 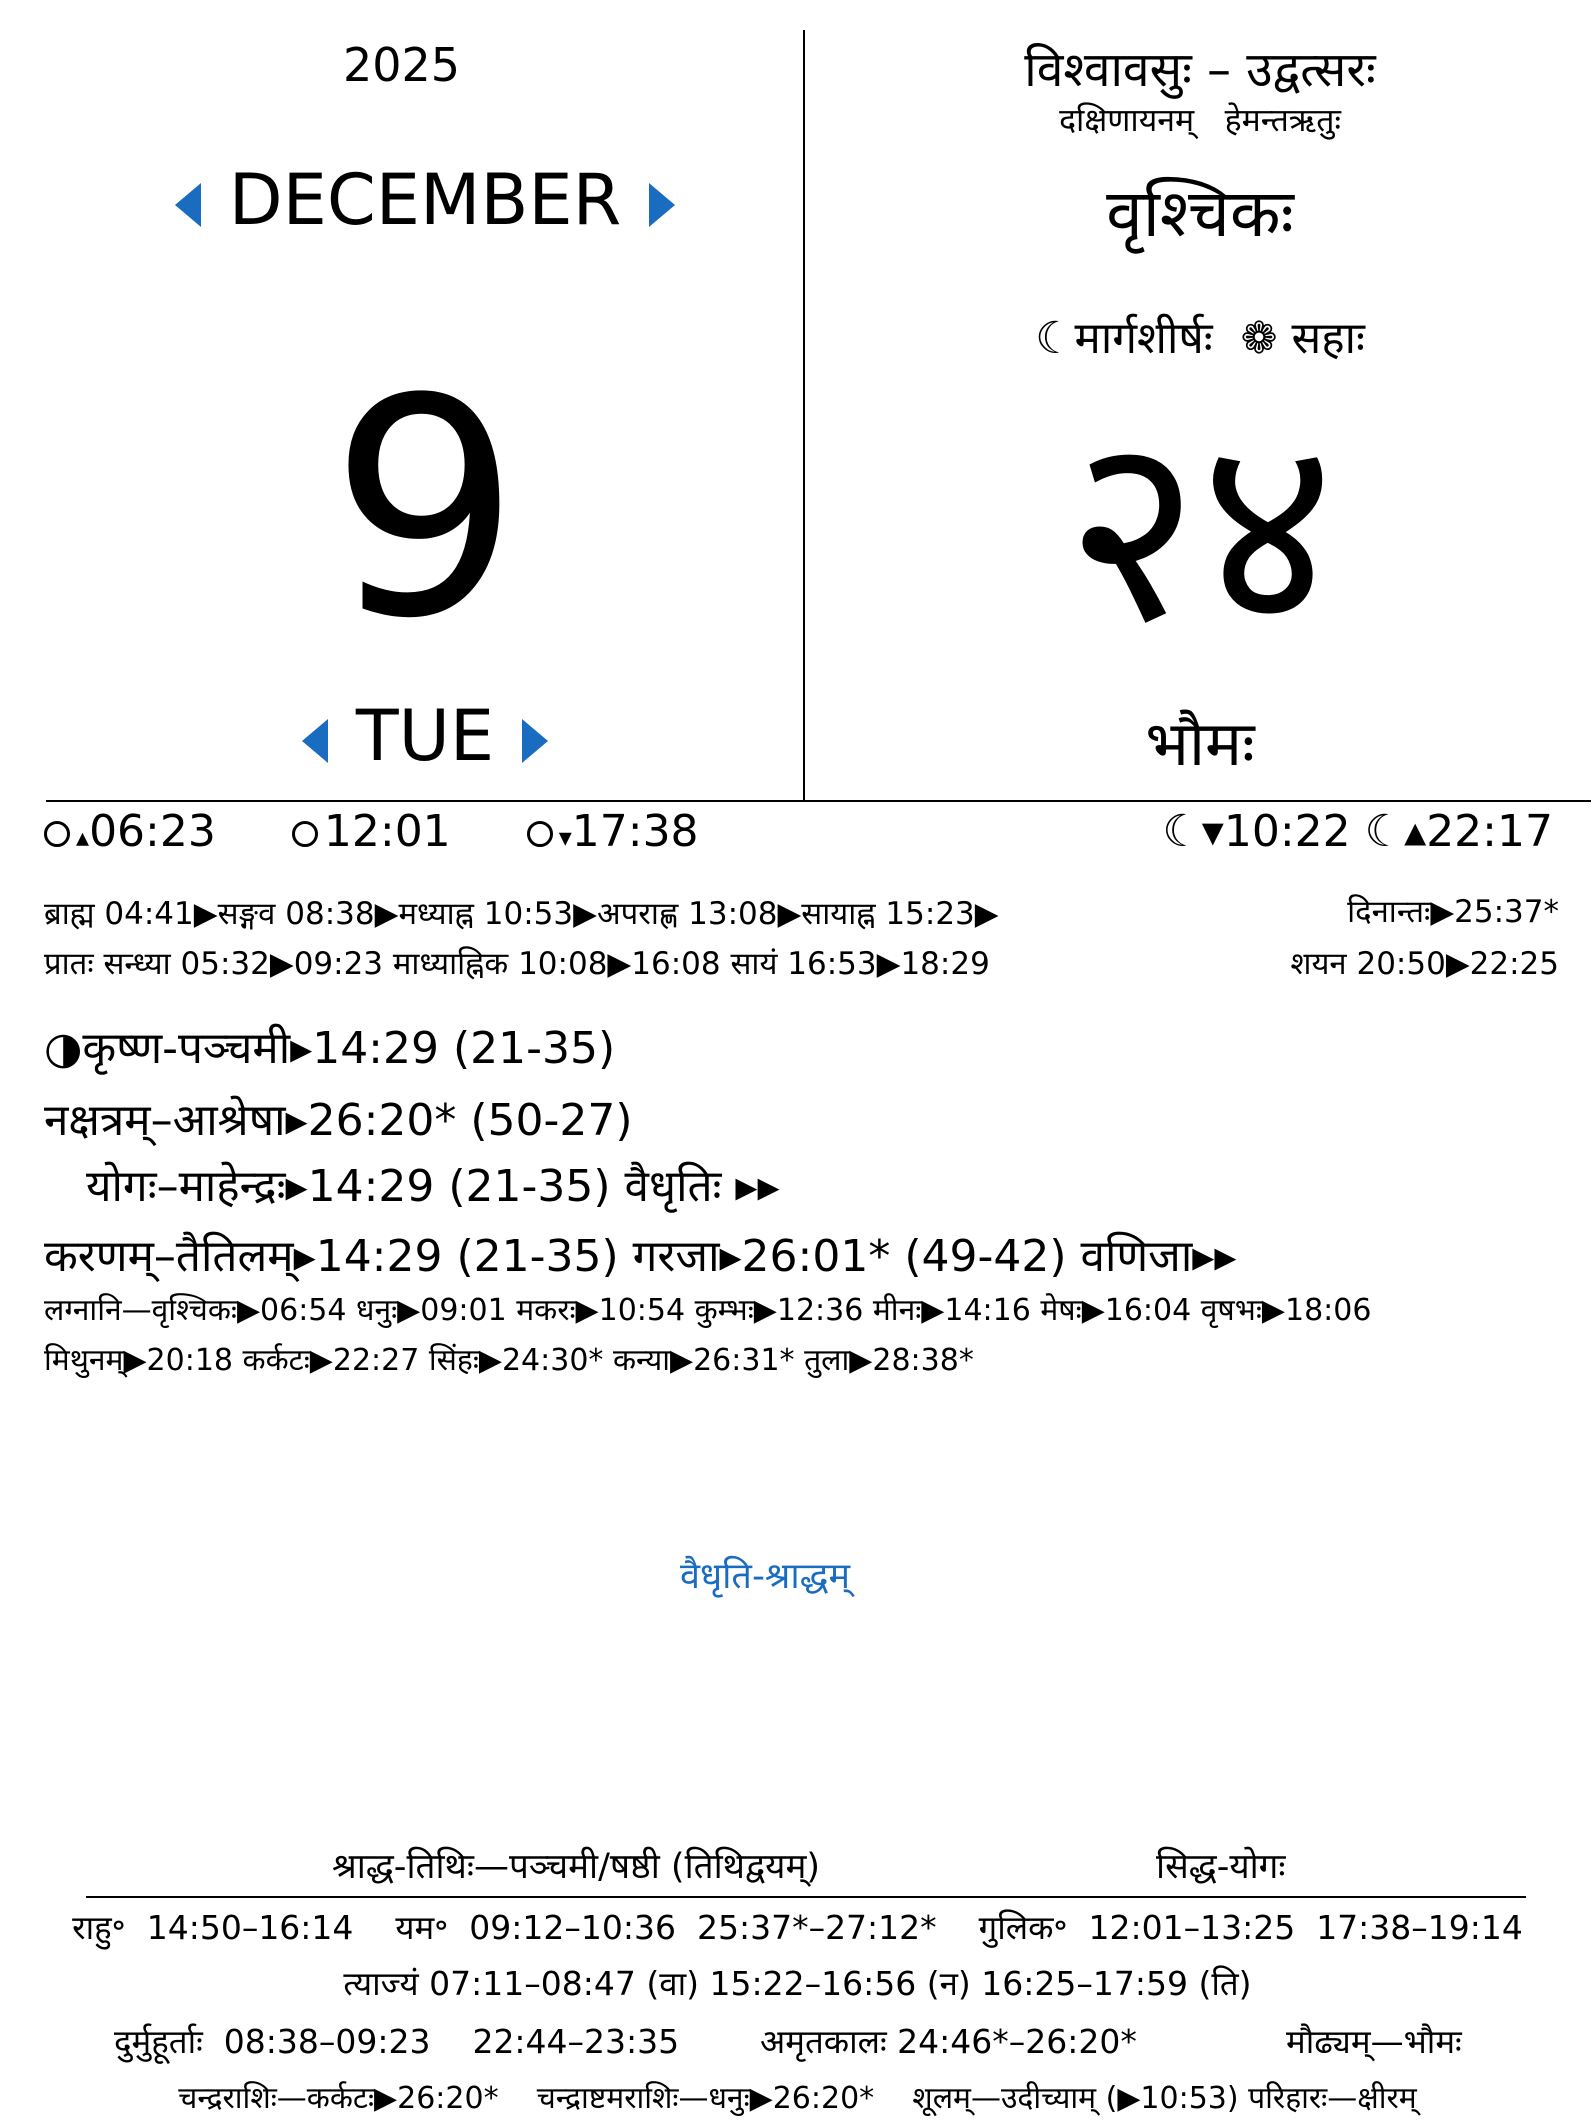 I want to click on amrita-kala: अमृतकालः 24:46*–26:20*, so click(x=948, y=2041).